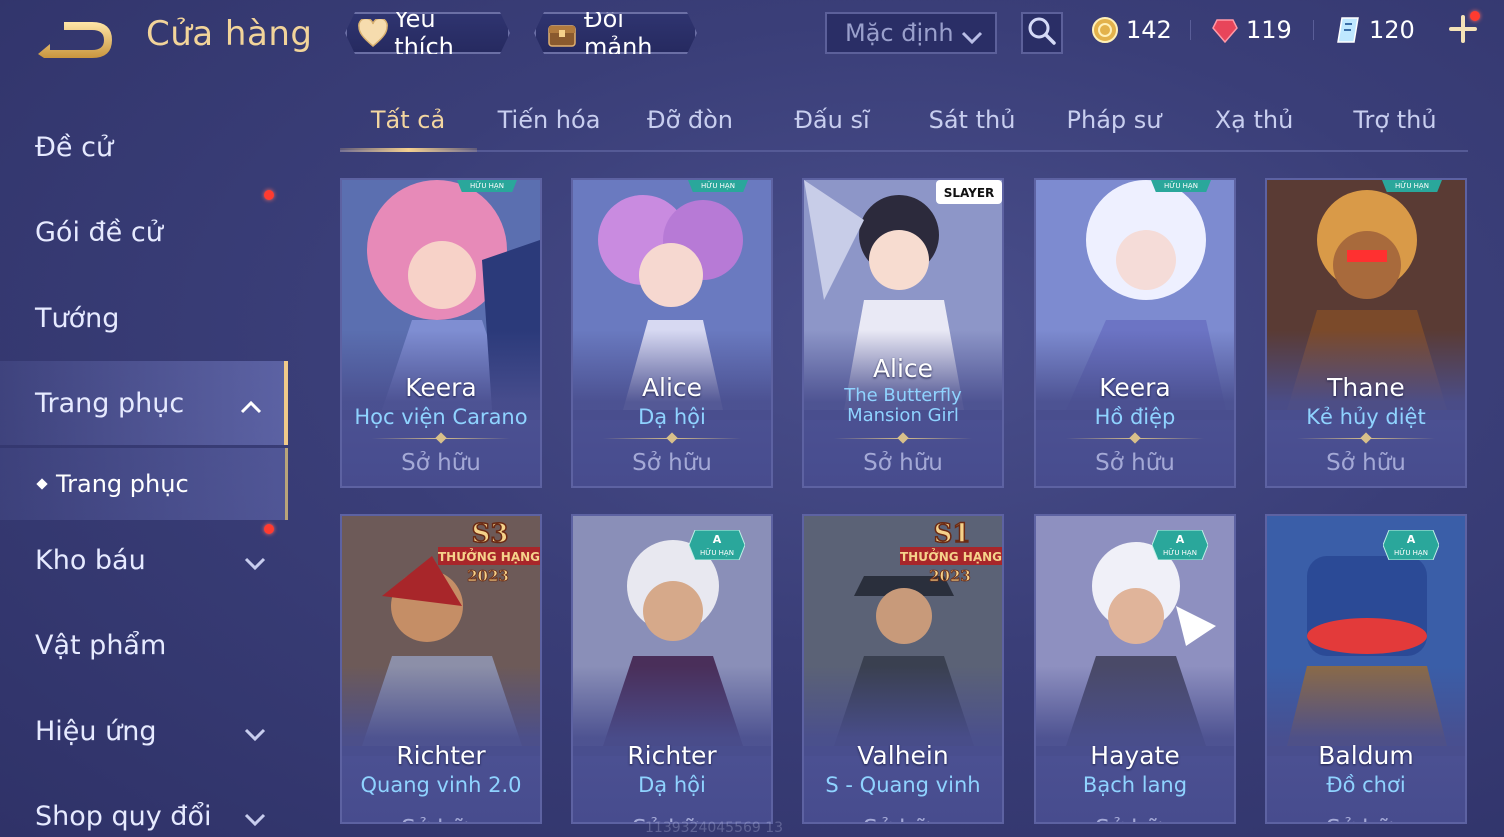 Image resolution: width=1504 pixels, height=837 pixels. Describe the element at coordinates (1366, 333) in the screenshot. I see `skin-card: HỮU HẠN Thane Kẻ hủy diệt Sở hữu` at that location.